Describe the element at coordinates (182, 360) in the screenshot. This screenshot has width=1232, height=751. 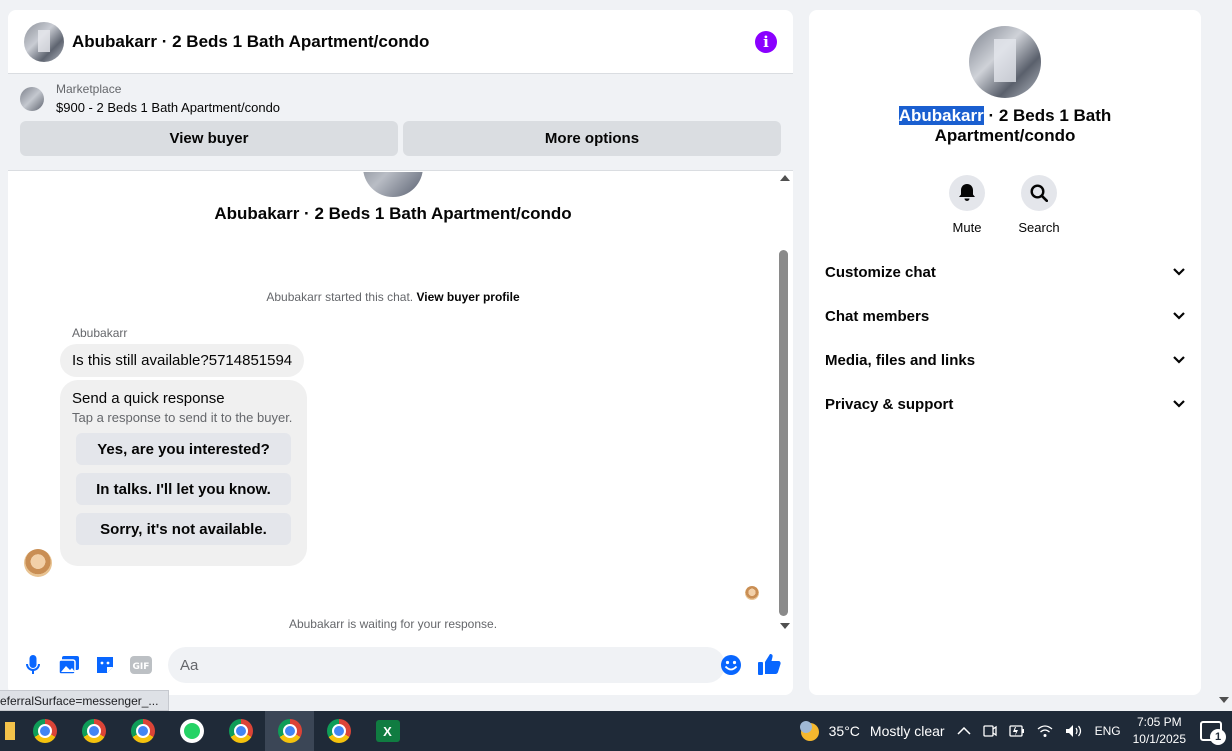
I see `message-bubble: Is this still available?5714851594` at that location.